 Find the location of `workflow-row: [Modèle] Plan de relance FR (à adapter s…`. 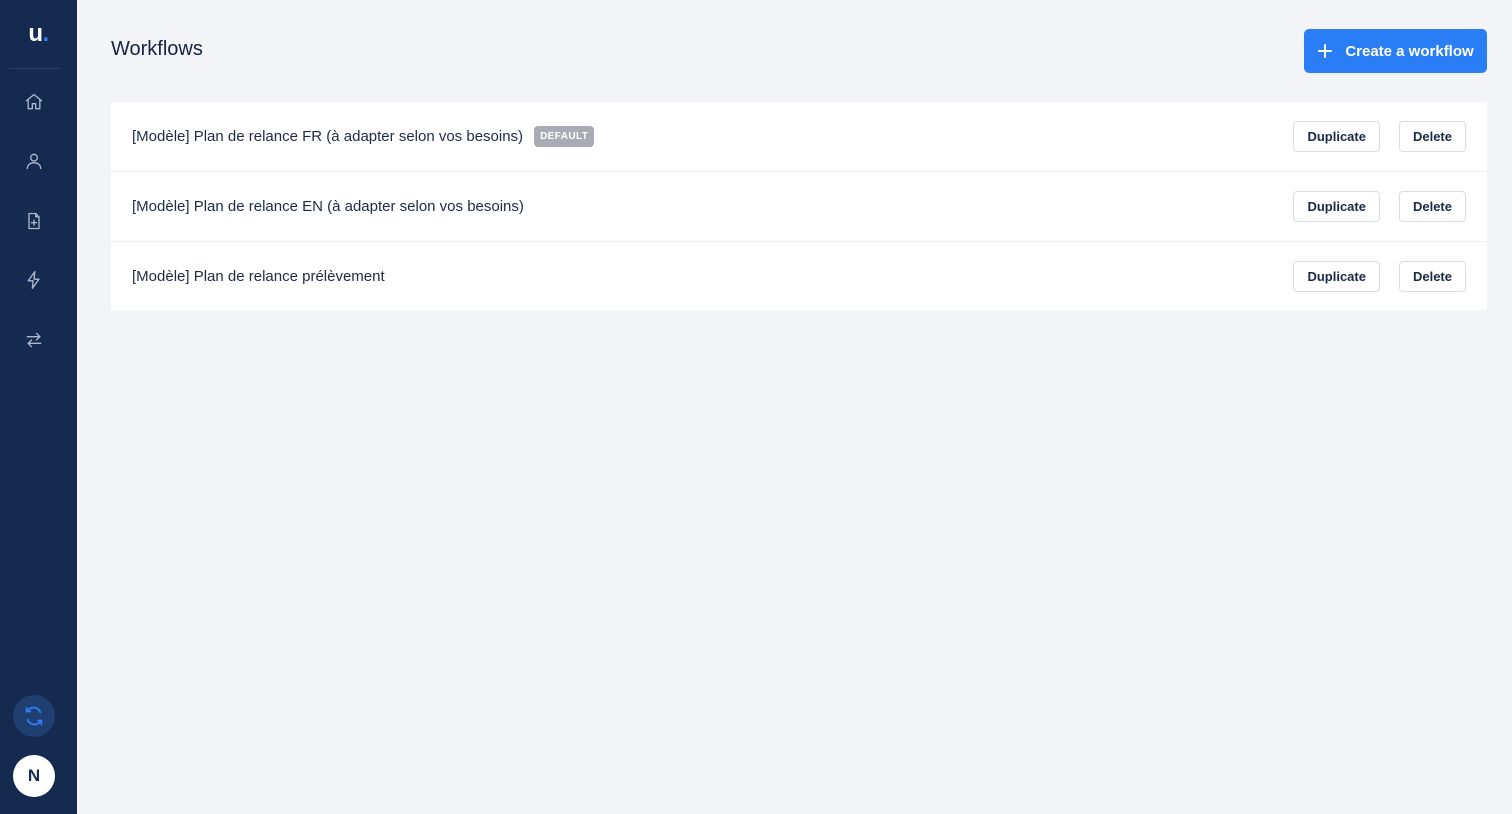

workflow-row: [Modèle] Plan de relance FR (à adapter s… is located at coordinates (799, 137).